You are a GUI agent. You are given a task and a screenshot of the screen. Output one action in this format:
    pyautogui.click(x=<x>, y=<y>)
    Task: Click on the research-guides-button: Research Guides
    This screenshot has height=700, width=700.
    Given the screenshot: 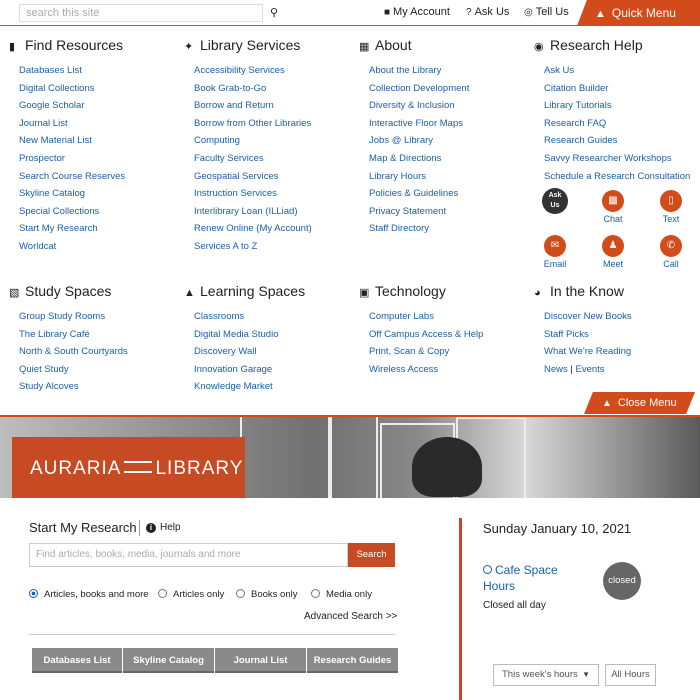 What is the action you would take?
    pyautogui.click(x=352, y=660)
    